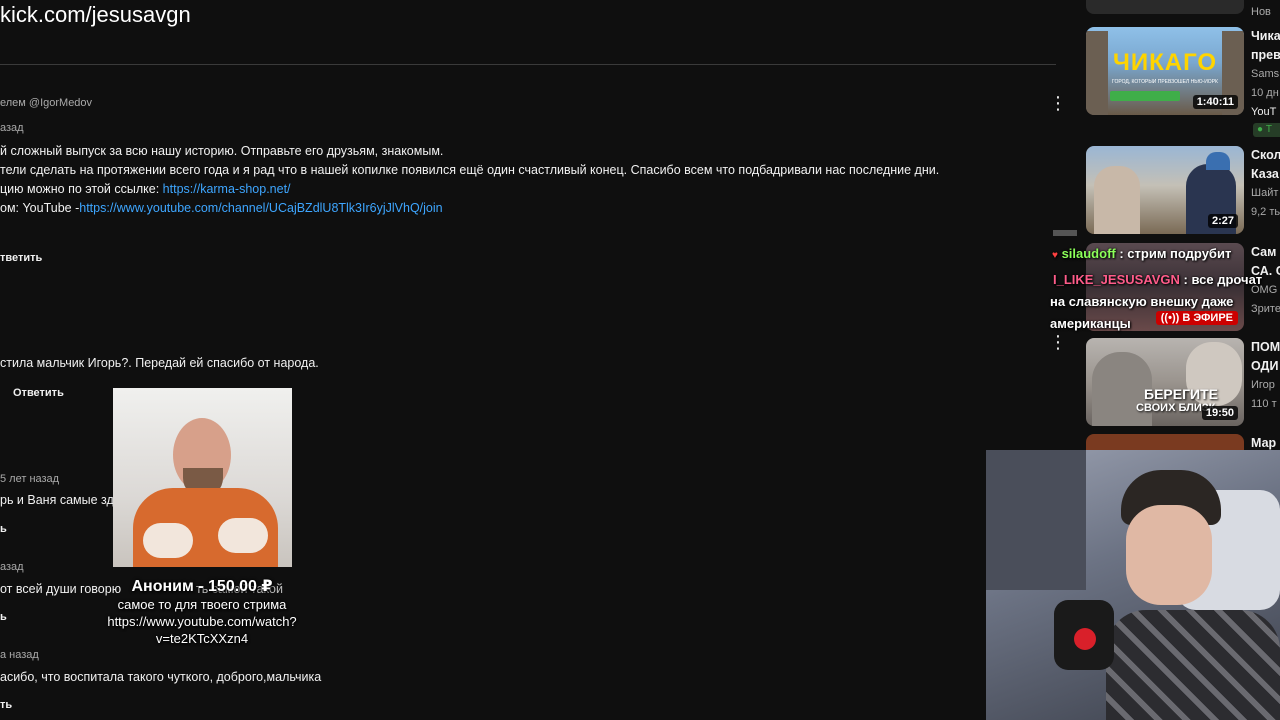 The width and height of the screenshot is (1280, 720). I want to click on stream-url-overlay: kick.com/jesusavgn, so click(95, 14).